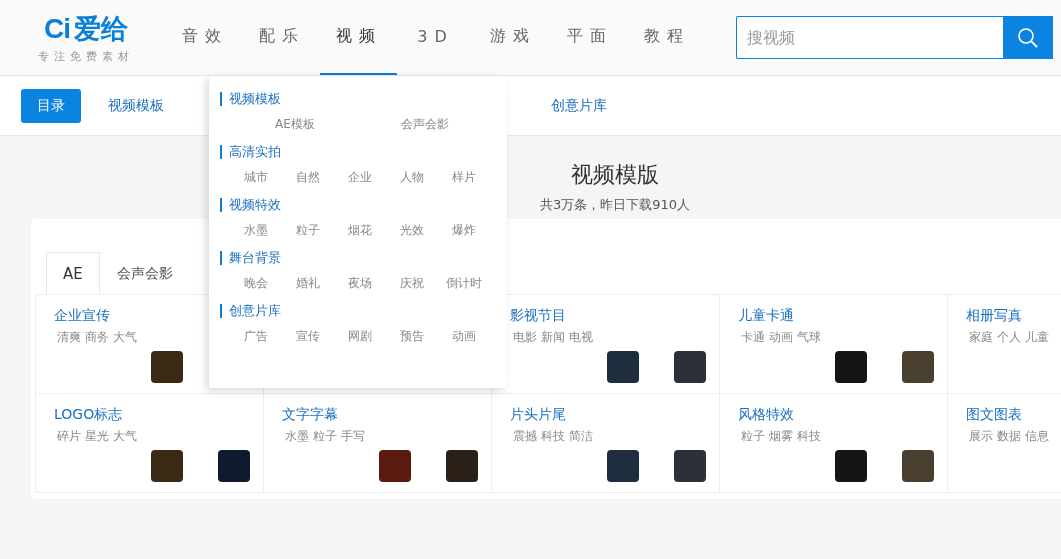  What do you see at coordinates (323, 436) in the screenshot?
I see `category-tags: 水墨 粒子 手写` at bounding box center [323, 436].